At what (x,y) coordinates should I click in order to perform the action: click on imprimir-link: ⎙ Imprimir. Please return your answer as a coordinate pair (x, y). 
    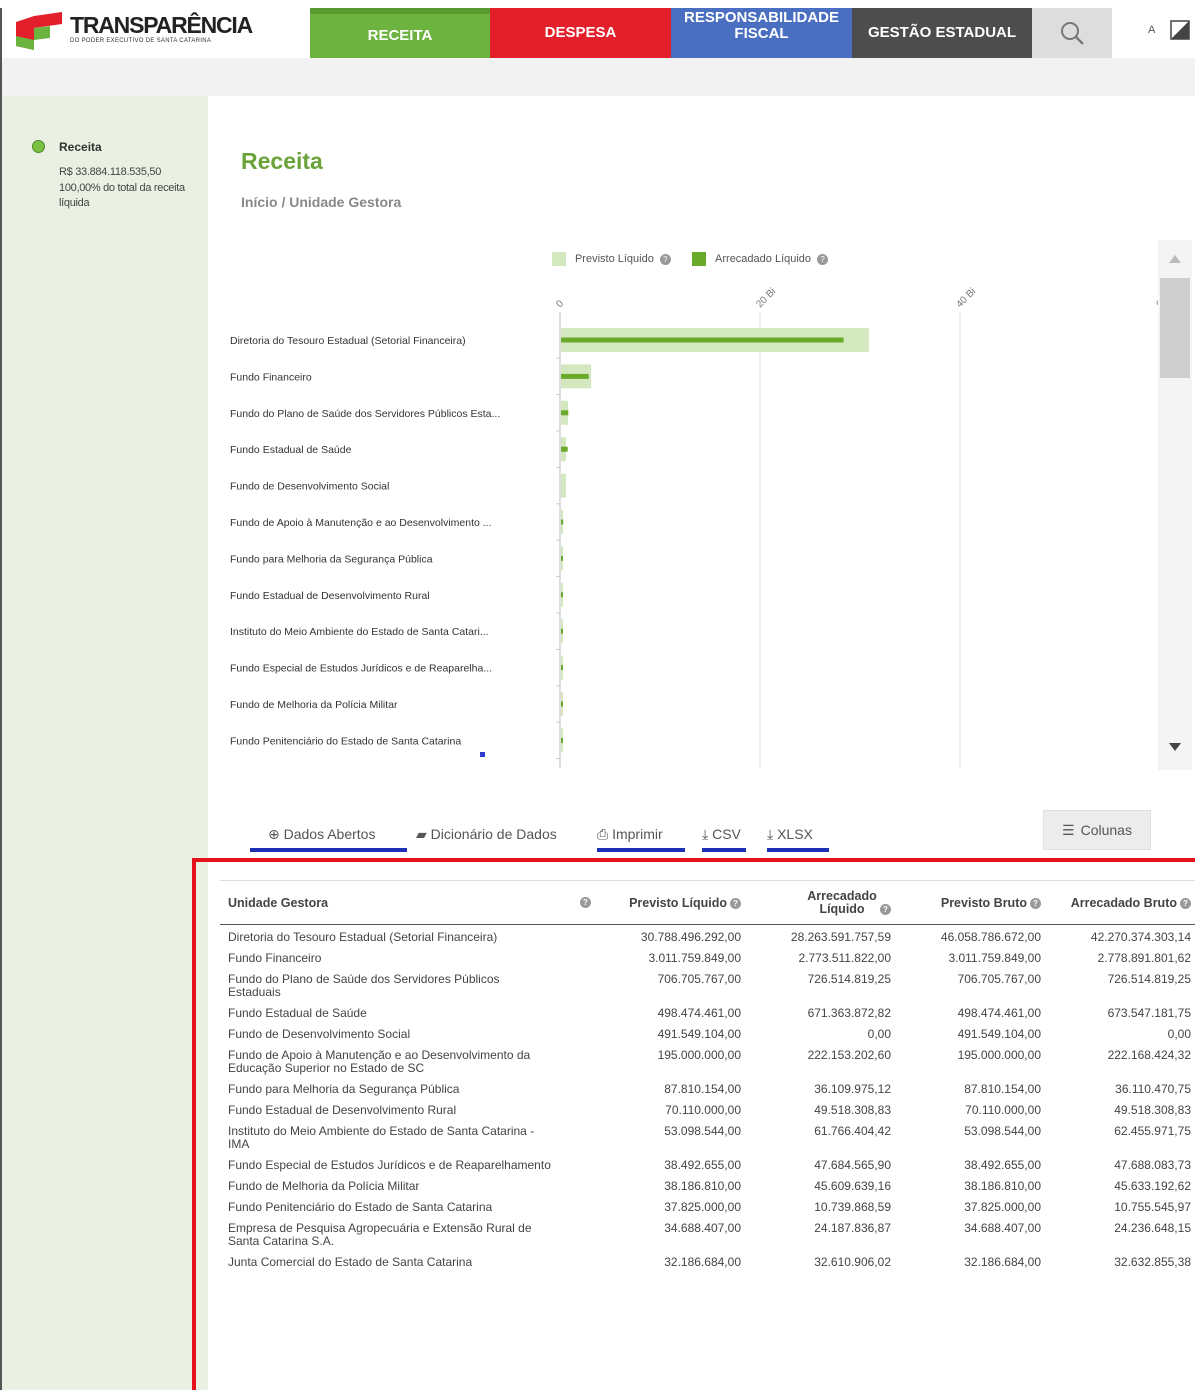
    Looking at the image, I should click on (641, 837).